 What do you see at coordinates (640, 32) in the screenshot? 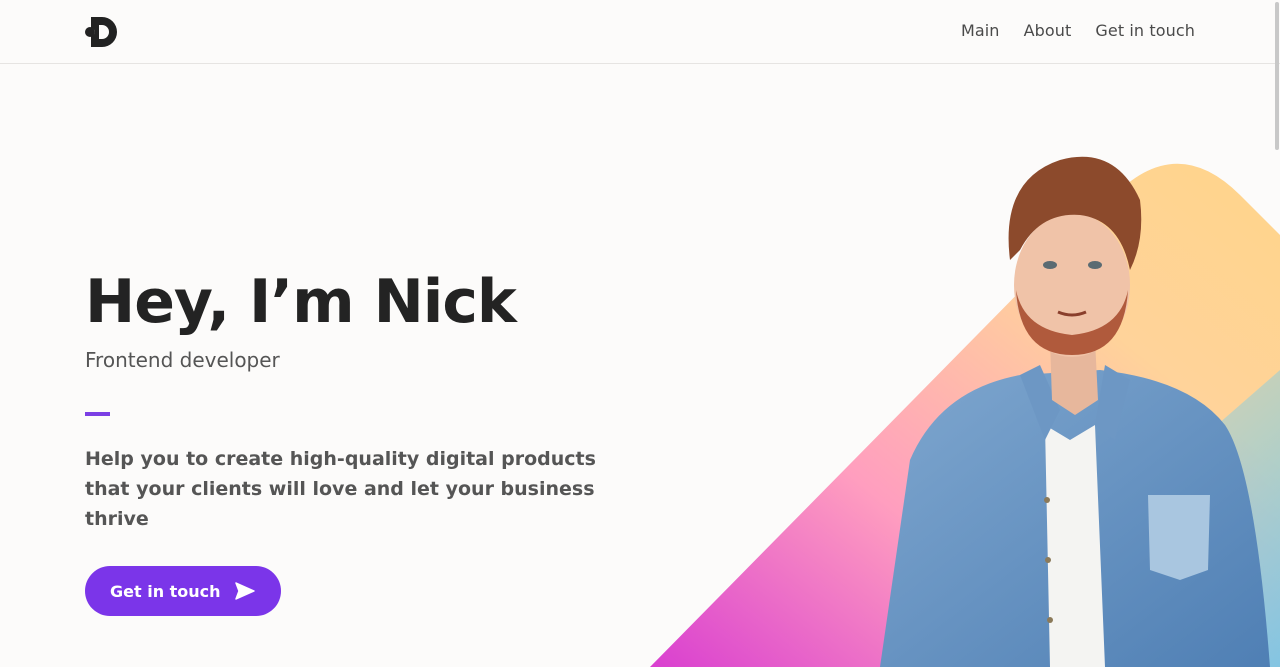
I see `site-header: Main About Get in touch` at bounding box center [640, 32].